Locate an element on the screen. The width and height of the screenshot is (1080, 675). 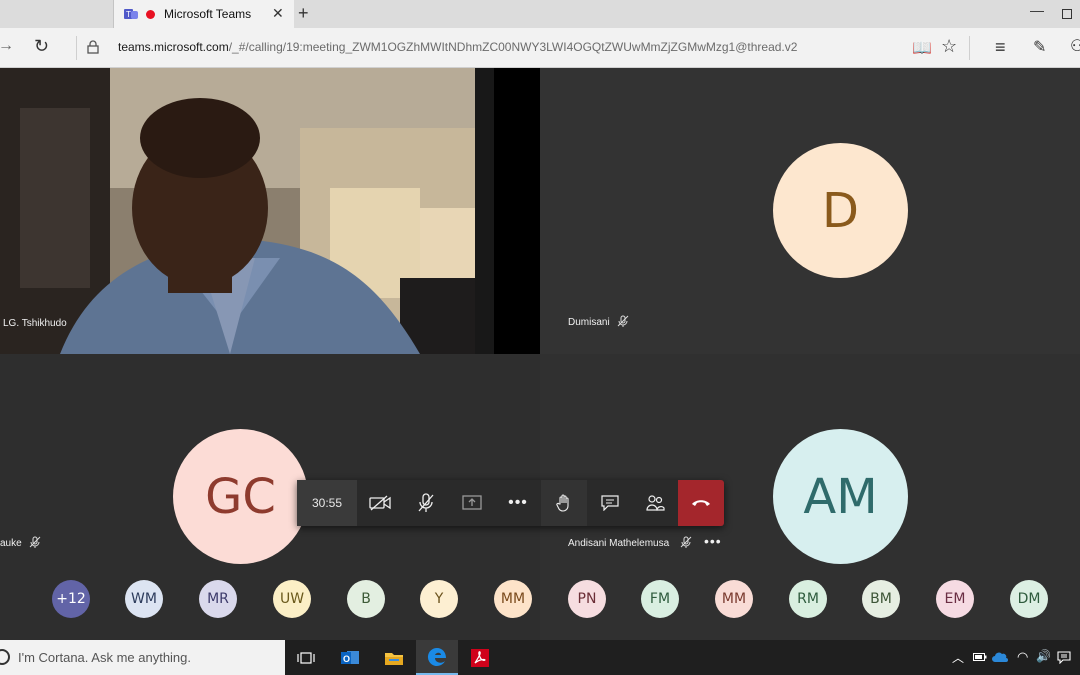
volume-icon: 🔊 is located at coordinates (1043, 656).